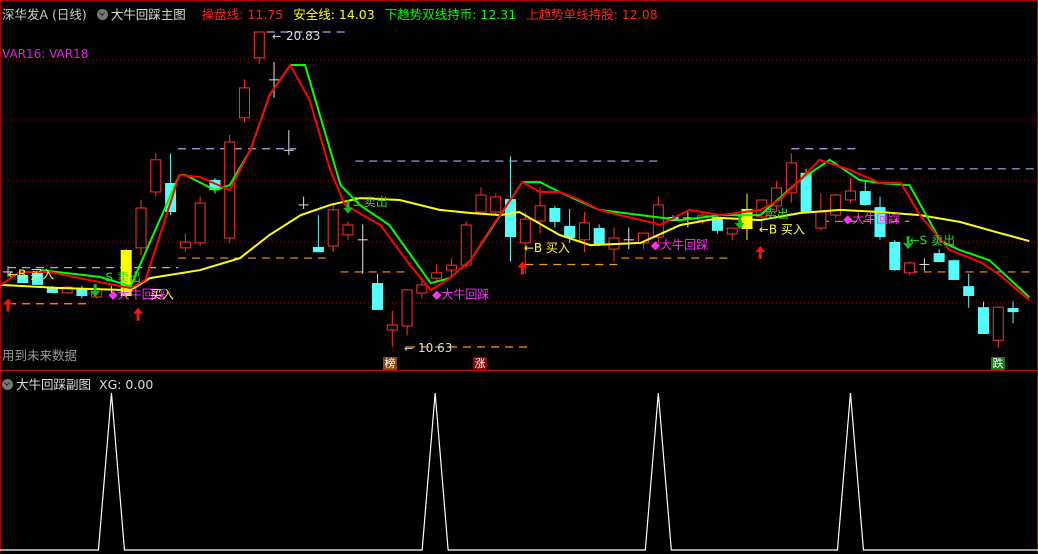 This screenshot has height=554, width=1038. What do you see at coordinates (162, 294) in the screenshot?
I see `signal-label-buy: 买入` at bounding box center [162, 294].